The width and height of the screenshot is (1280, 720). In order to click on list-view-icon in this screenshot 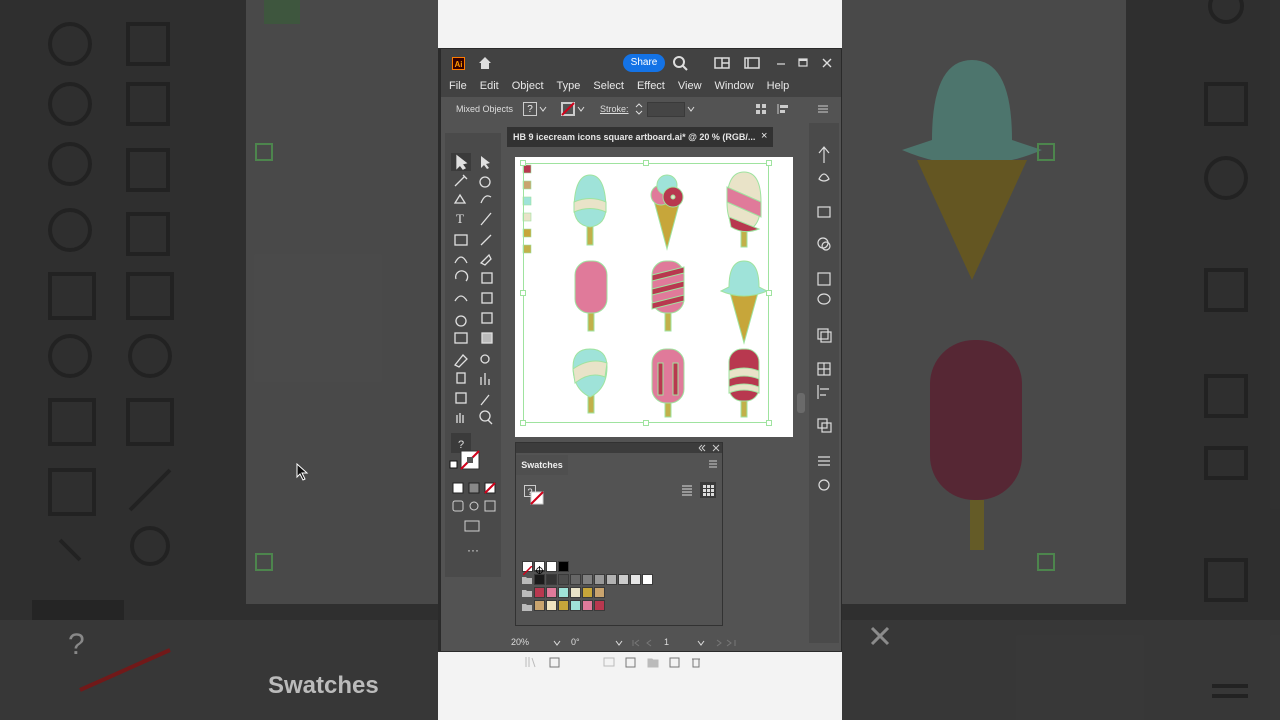, I will do `click(687, 490)`.